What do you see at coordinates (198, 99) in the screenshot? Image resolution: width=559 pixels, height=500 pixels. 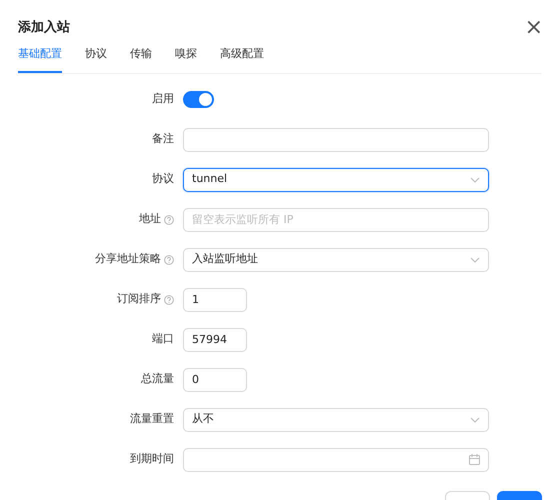 I see `toggle-switch` at bounding box center [198, 99].